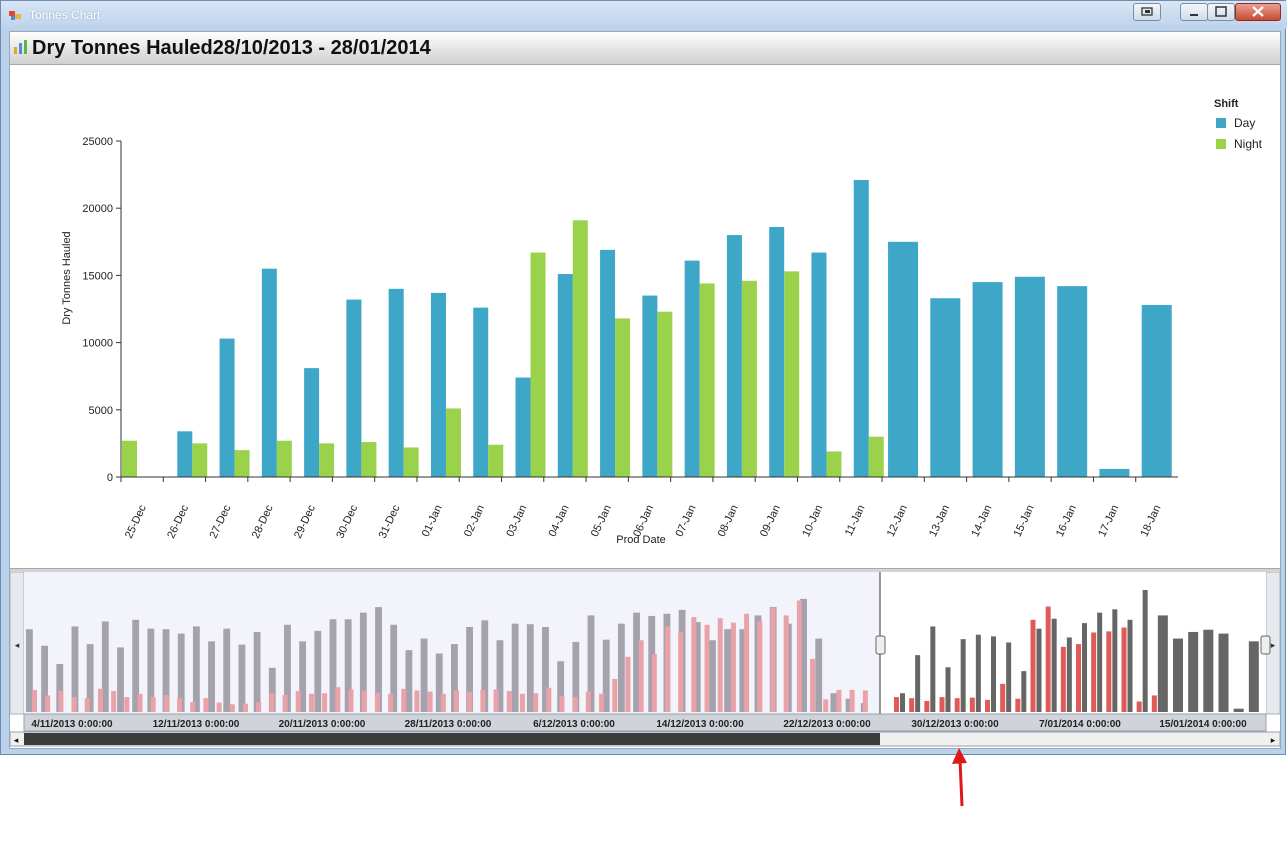  What do you see at coordinates (1194, 12) in the screenshot?
I see `minimize-button` at bounding box center [1194, 12].